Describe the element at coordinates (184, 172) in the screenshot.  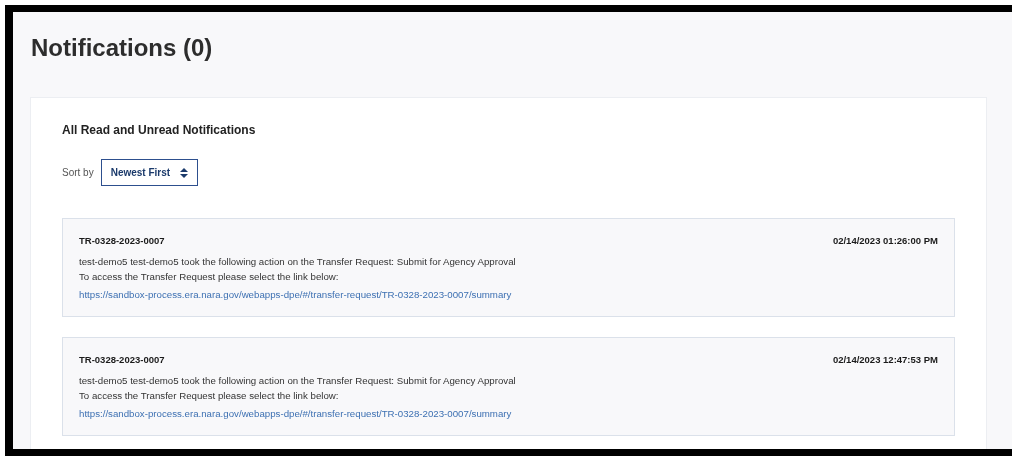
I see `sort-caret-icon` at that location.